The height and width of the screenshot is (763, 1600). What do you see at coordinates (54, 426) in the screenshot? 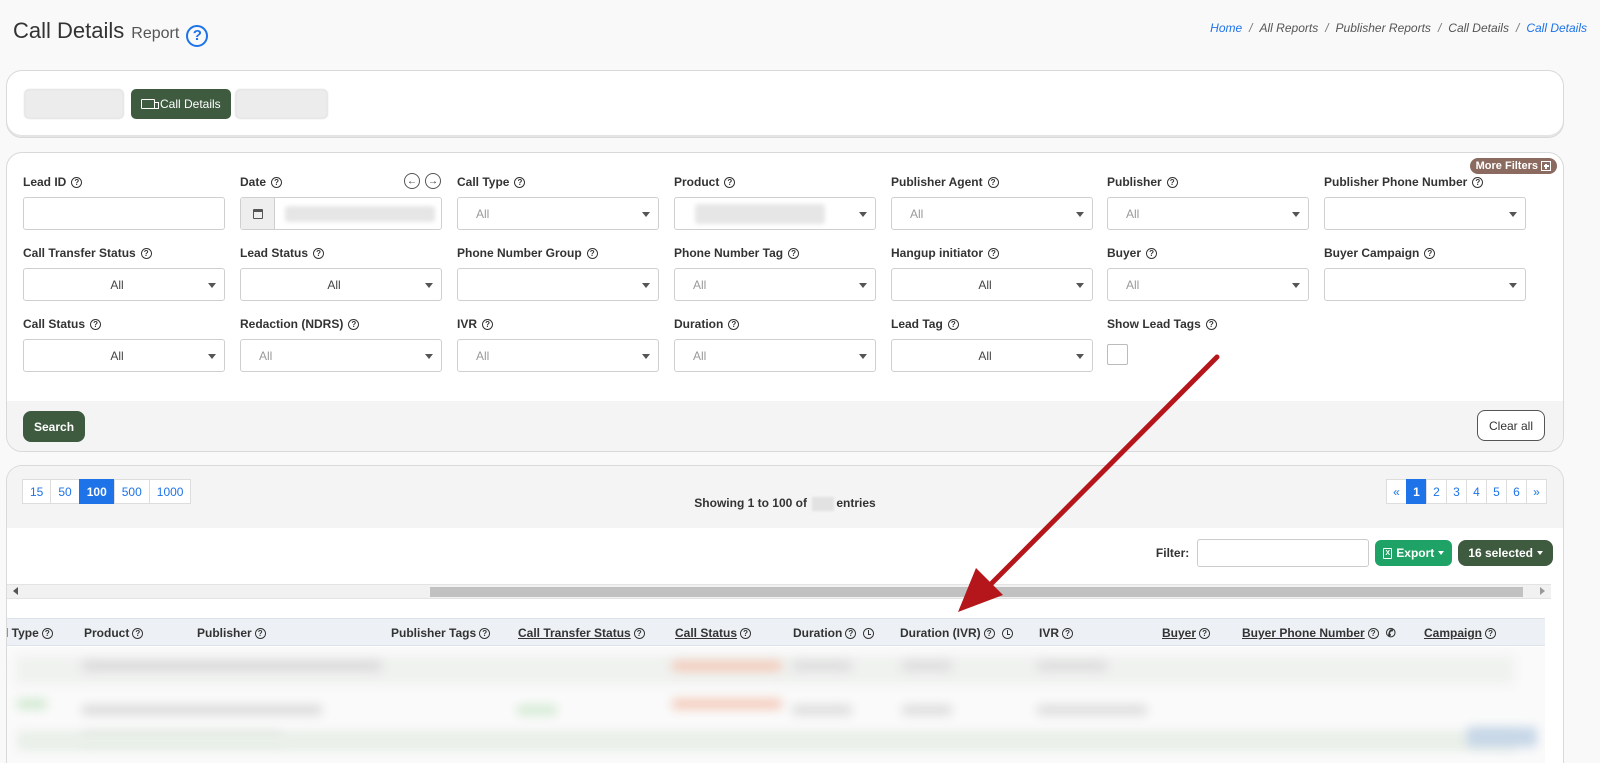
I see `search-button: Search` at bounding box center [54, 426].